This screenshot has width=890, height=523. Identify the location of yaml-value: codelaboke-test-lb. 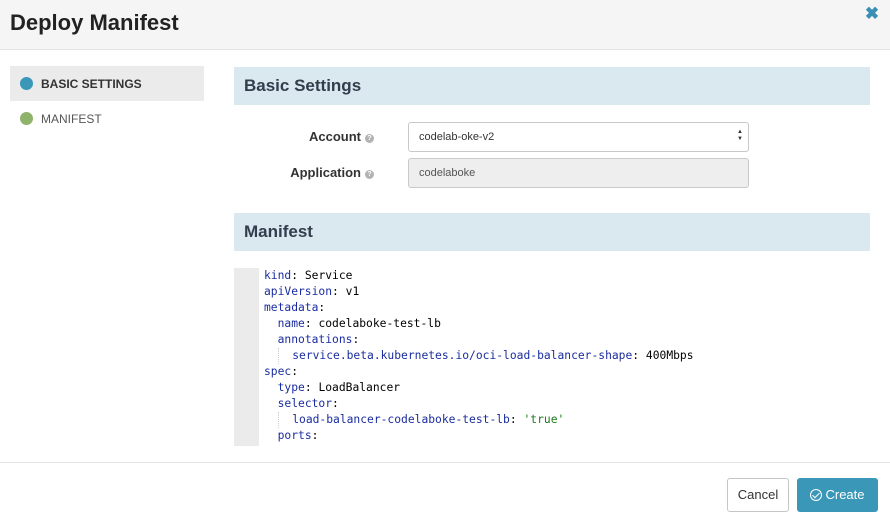
(379, 323).